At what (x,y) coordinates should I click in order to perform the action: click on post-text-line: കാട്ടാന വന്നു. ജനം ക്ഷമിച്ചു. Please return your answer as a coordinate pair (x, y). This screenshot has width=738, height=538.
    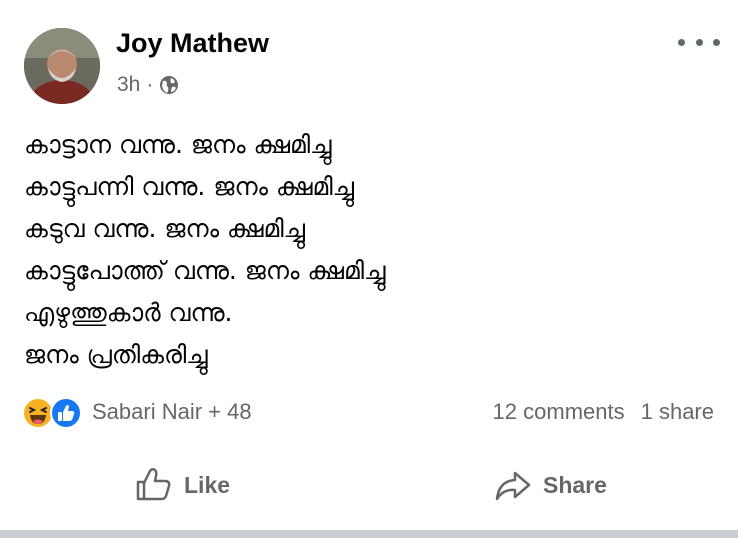
    Looking at the image, I should click on (178, 144).